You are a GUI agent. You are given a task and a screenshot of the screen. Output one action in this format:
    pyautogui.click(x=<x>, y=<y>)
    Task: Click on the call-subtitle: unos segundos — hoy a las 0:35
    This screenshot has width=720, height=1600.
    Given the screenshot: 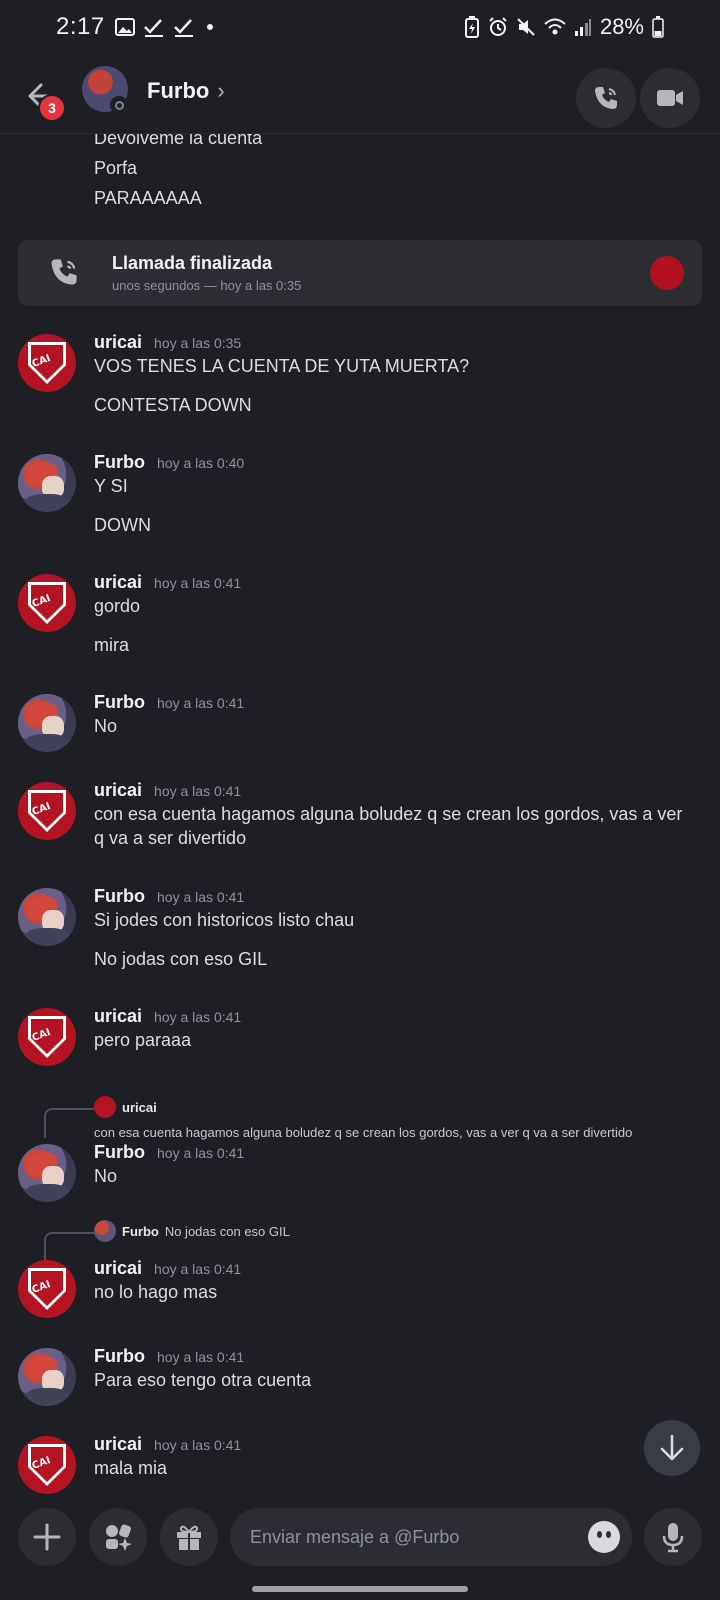 What is the action you would take?
    pyautogui.click(x=207, y=285)
    